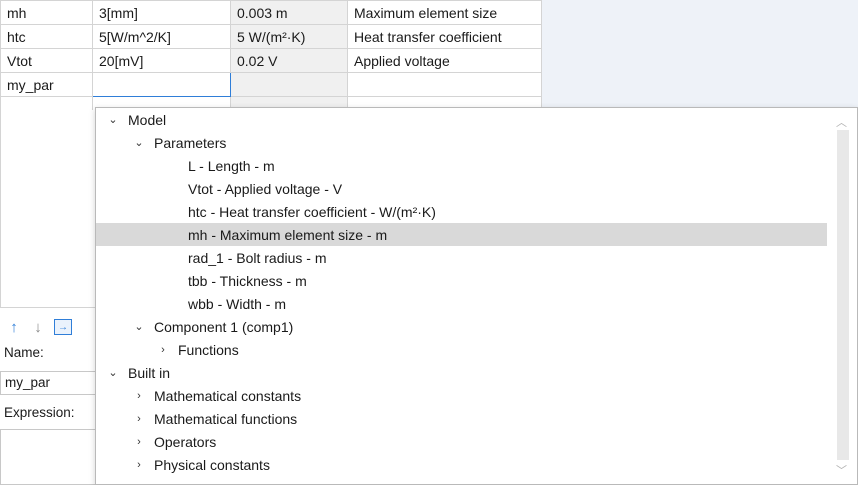 This screenshot has height=485, width=858. I want to click on name-field: my_par, so click(48, 383).